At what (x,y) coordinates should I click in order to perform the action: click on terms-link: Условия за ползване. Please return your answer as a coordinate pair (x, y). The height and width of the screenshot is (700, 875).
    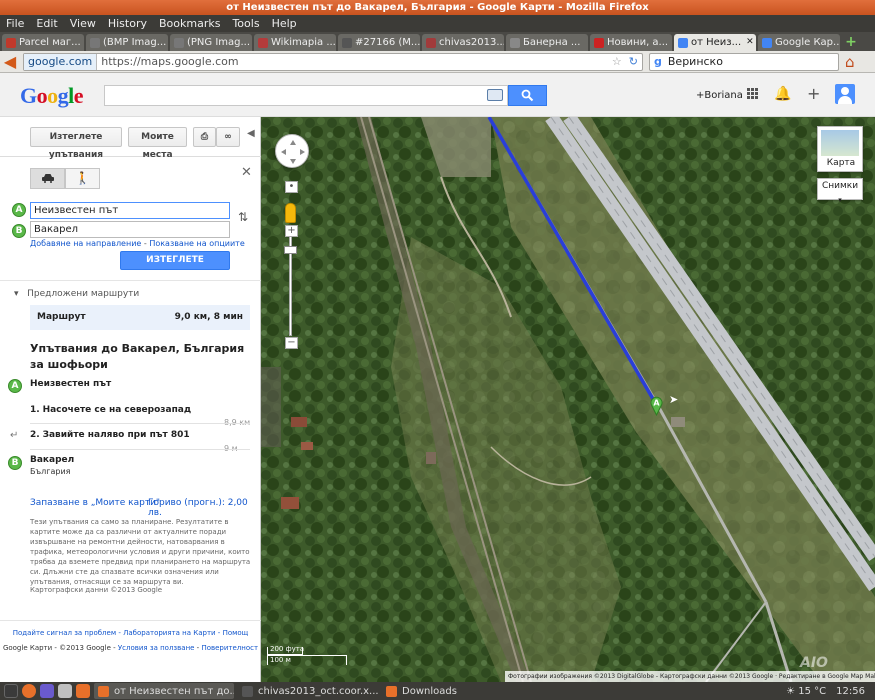
    Looking at the image, I should click on (156, 648).